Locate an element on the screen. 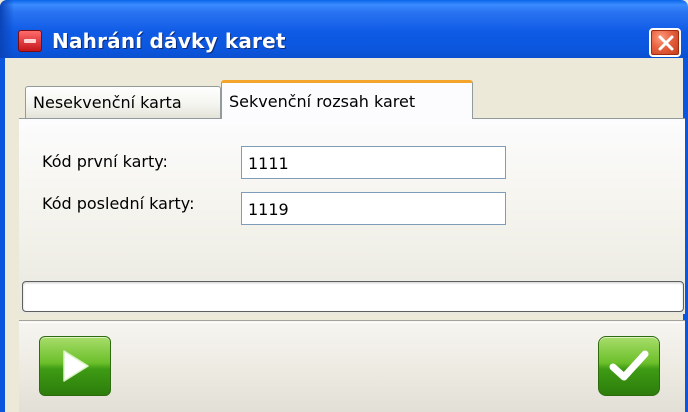  last-card-input: 1119 is located at coordinates (373, 208).